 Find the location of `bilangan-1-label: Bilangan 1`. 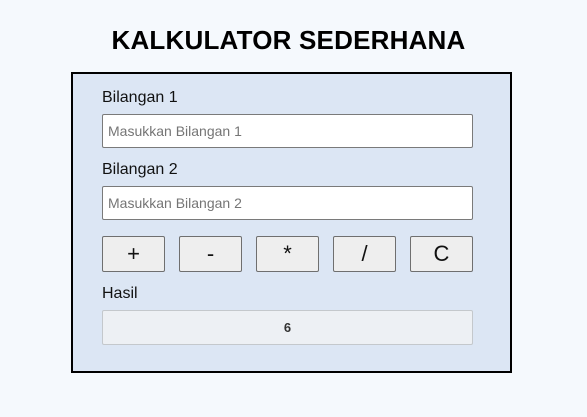

bilangan-1-label: Bilangan 1 is located at coordinates (140, 97).